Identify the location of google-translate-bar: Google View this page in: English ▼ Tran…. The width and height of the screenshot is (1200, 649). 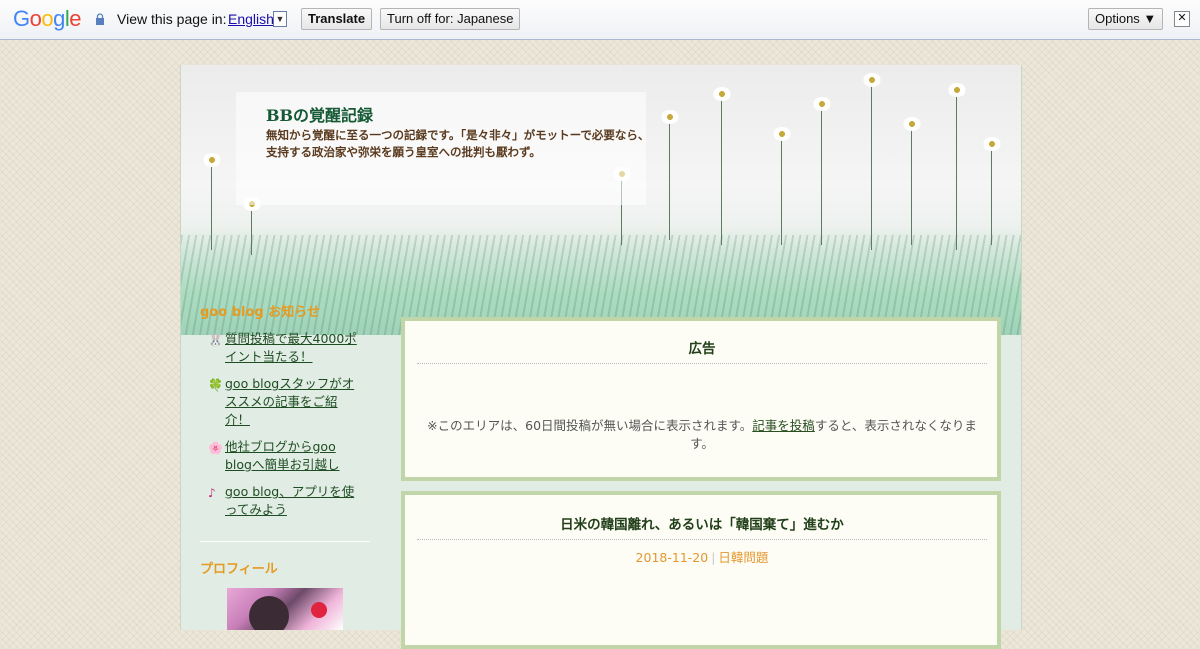
(600, 20).